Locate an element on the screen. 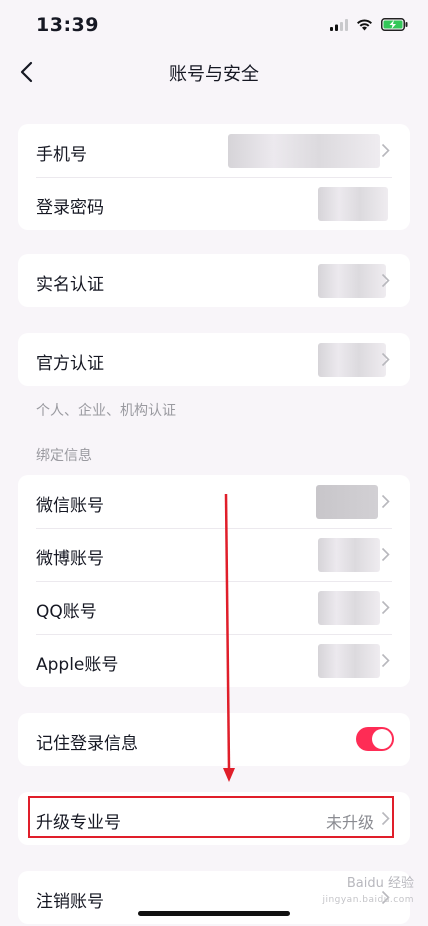  qq-label: QQ账号 is located at coordinates (66, 612).